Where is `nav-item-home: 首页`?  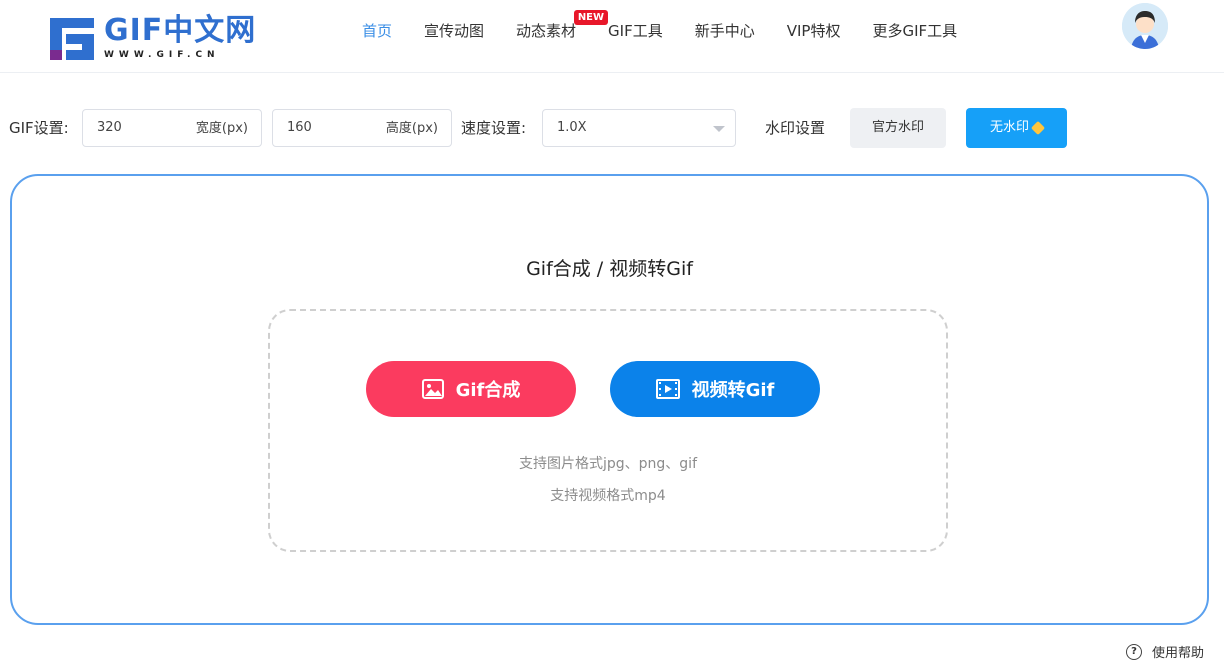 nav-item-home: 首页 is located at coordinates (377, 31).